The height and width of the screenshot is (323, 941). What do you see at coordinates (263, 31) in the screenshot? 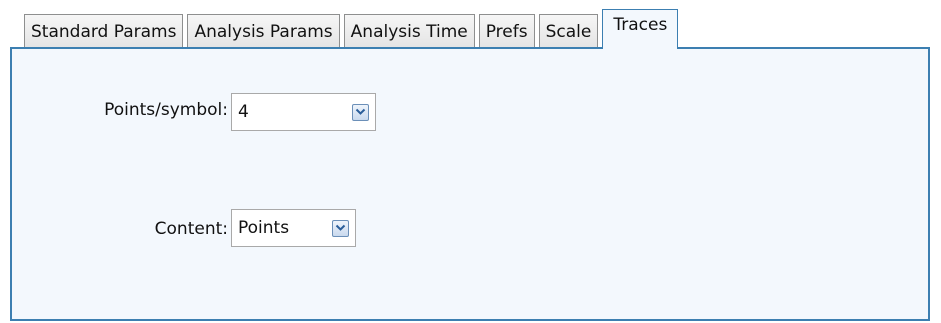
I see `tab-analysis-params: Analysis Params` at bounding box center [263, 31].